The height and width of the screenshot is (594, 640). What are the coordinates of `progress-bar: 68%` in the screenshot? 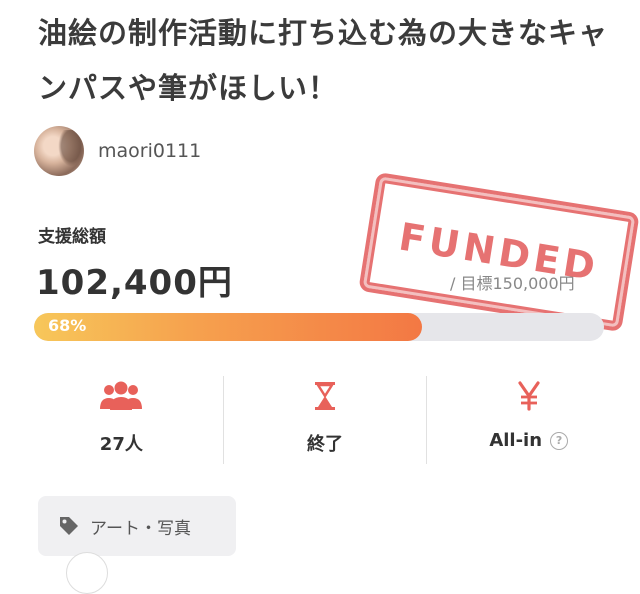 It's located at (319, 327).